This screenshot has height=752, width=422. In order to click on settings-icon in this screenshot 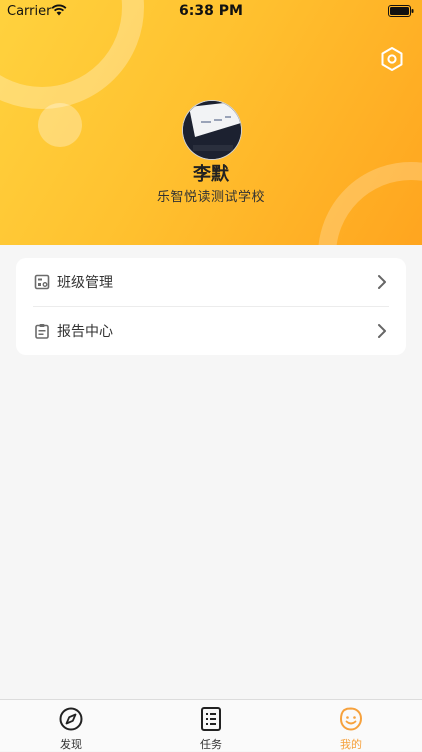, I will do `click(392, 59)`.